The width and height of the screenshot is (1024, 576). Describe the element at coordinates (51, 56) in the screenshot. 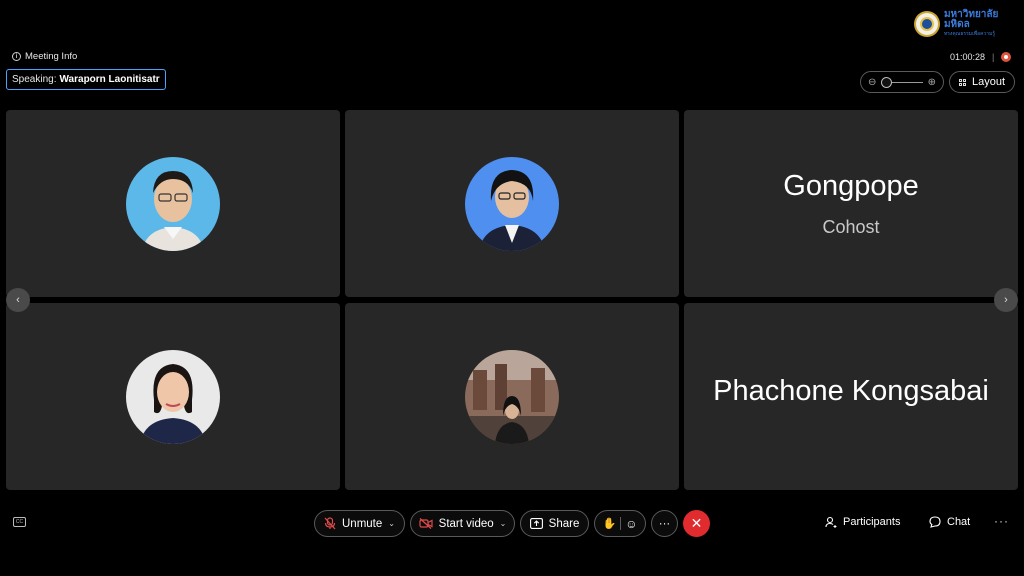

I see `meeting-info-label: Meeting Info` at that location.